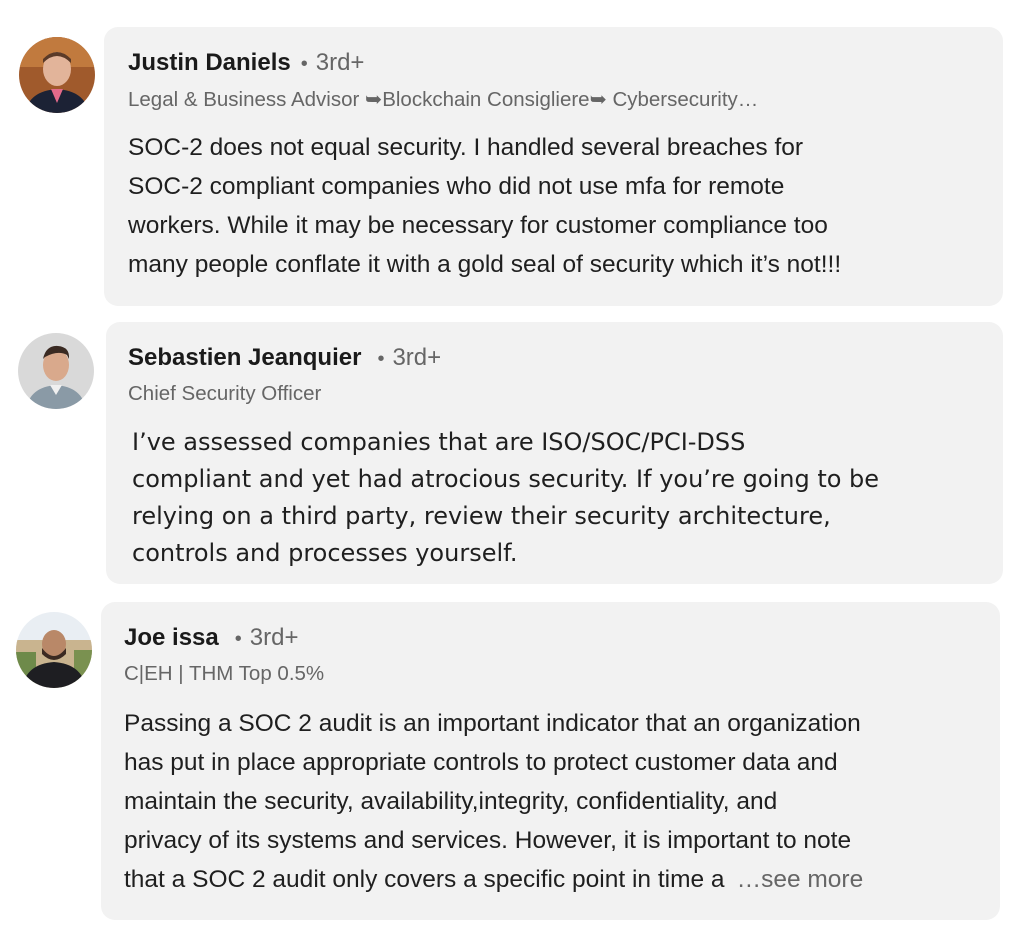 The height and width of the screenshot is (942, 1024). What do you see at coordinates (800, 879) in the screenshot?
I see `see-more-link: …see more` at bounding box center [800, 879].